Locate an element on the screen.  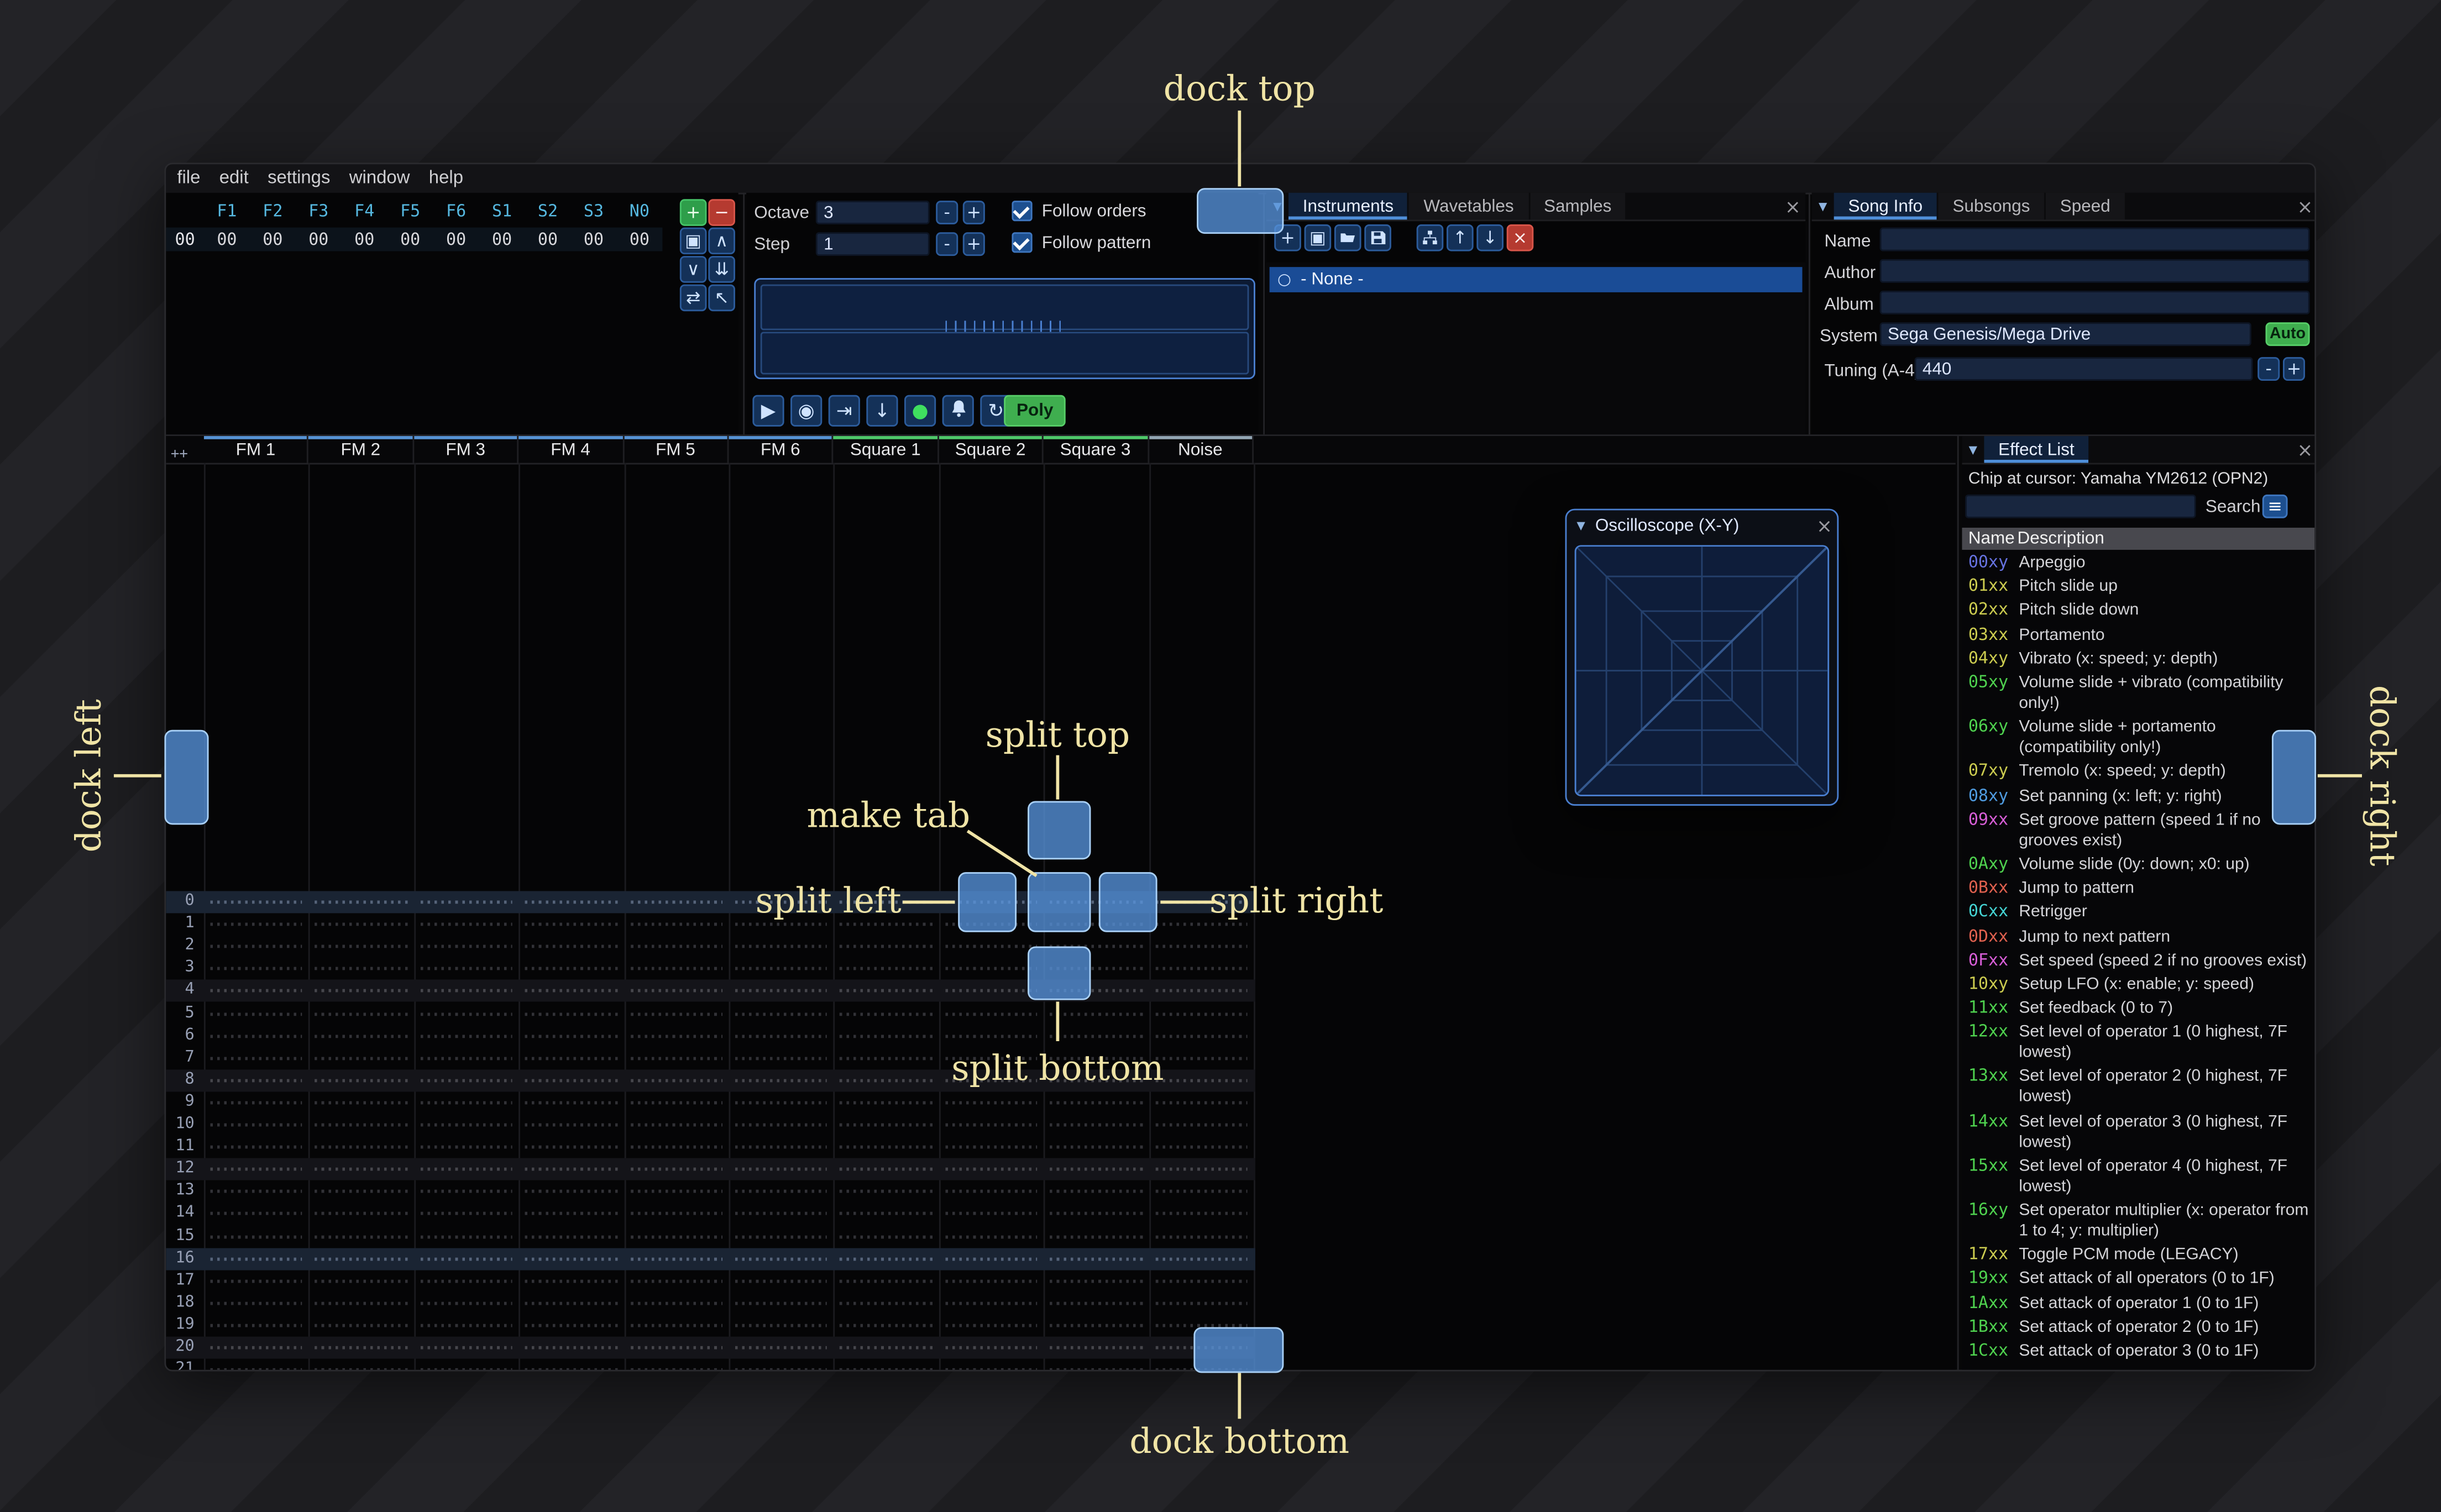
step-increase-button: + is located at coordinates (973, 244).